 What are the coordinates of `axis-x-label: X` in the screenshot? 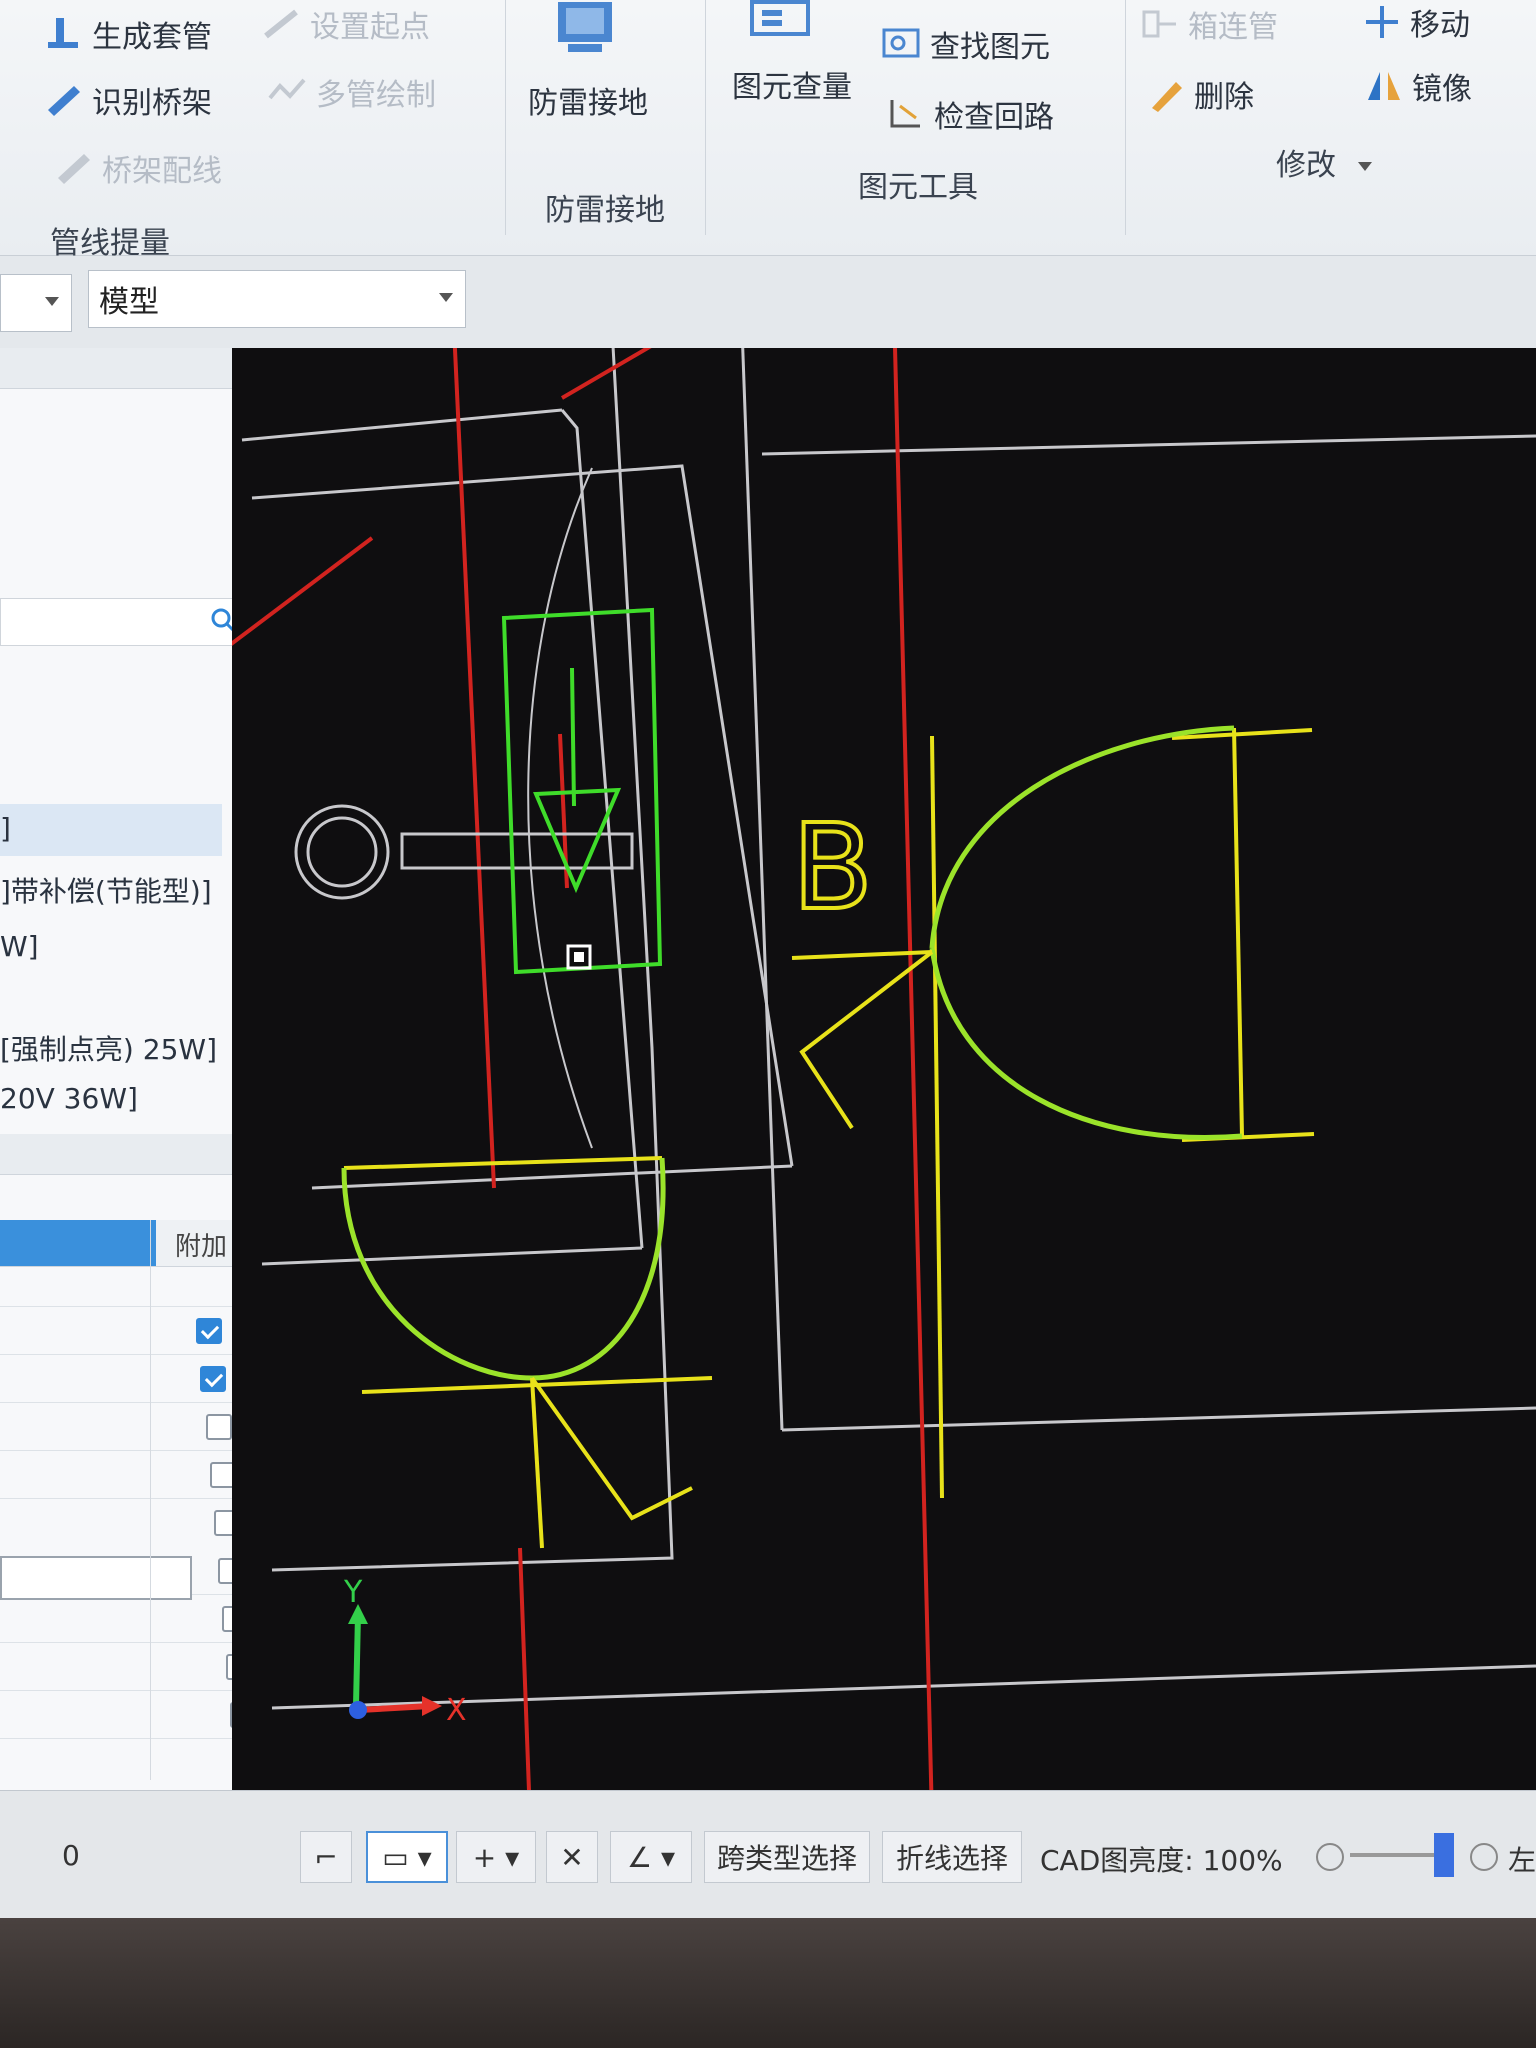 It's located at (456, 1710).